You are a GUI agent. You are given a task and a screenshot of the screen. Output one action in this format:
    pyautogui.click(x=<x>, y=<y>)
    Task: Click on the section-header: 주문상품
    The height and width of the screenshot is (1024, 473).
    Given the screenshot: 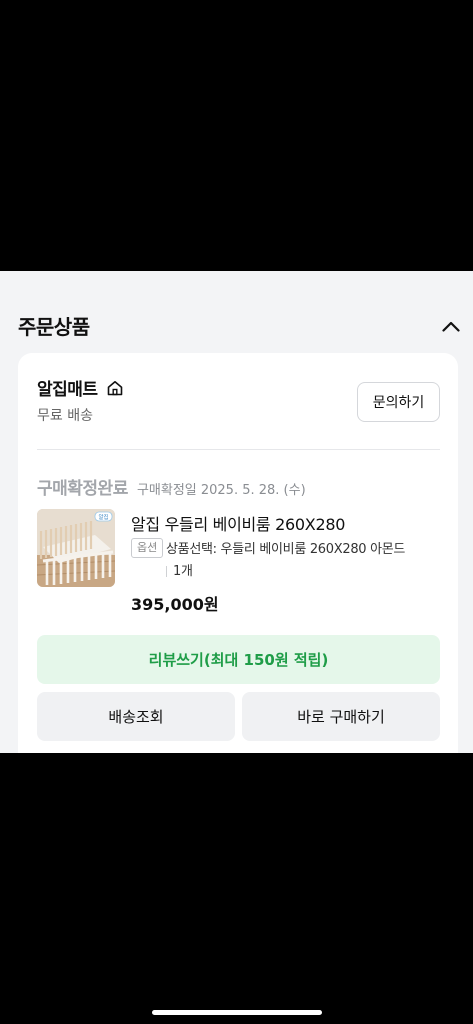 What is the action you would take?
    pyautogui.click(x=236, y=312)
    